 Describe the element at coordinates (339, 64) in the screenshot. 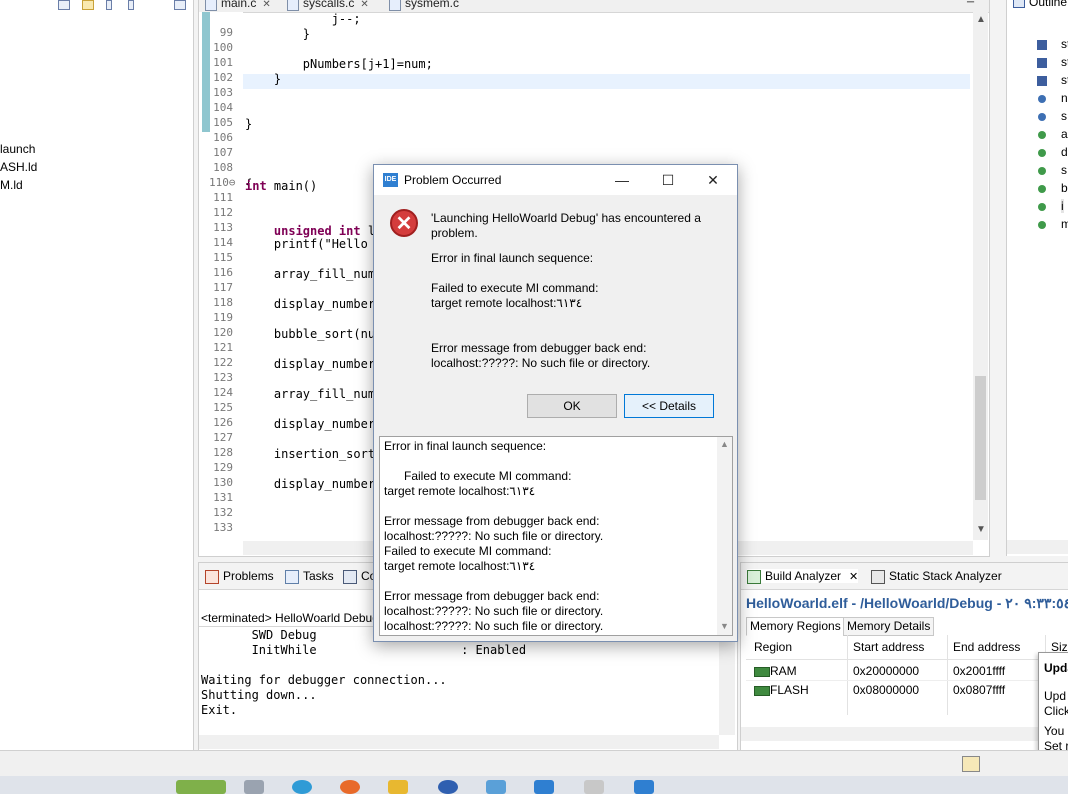

I see `code-line: pNumbers[j+1]=num;` at that location.